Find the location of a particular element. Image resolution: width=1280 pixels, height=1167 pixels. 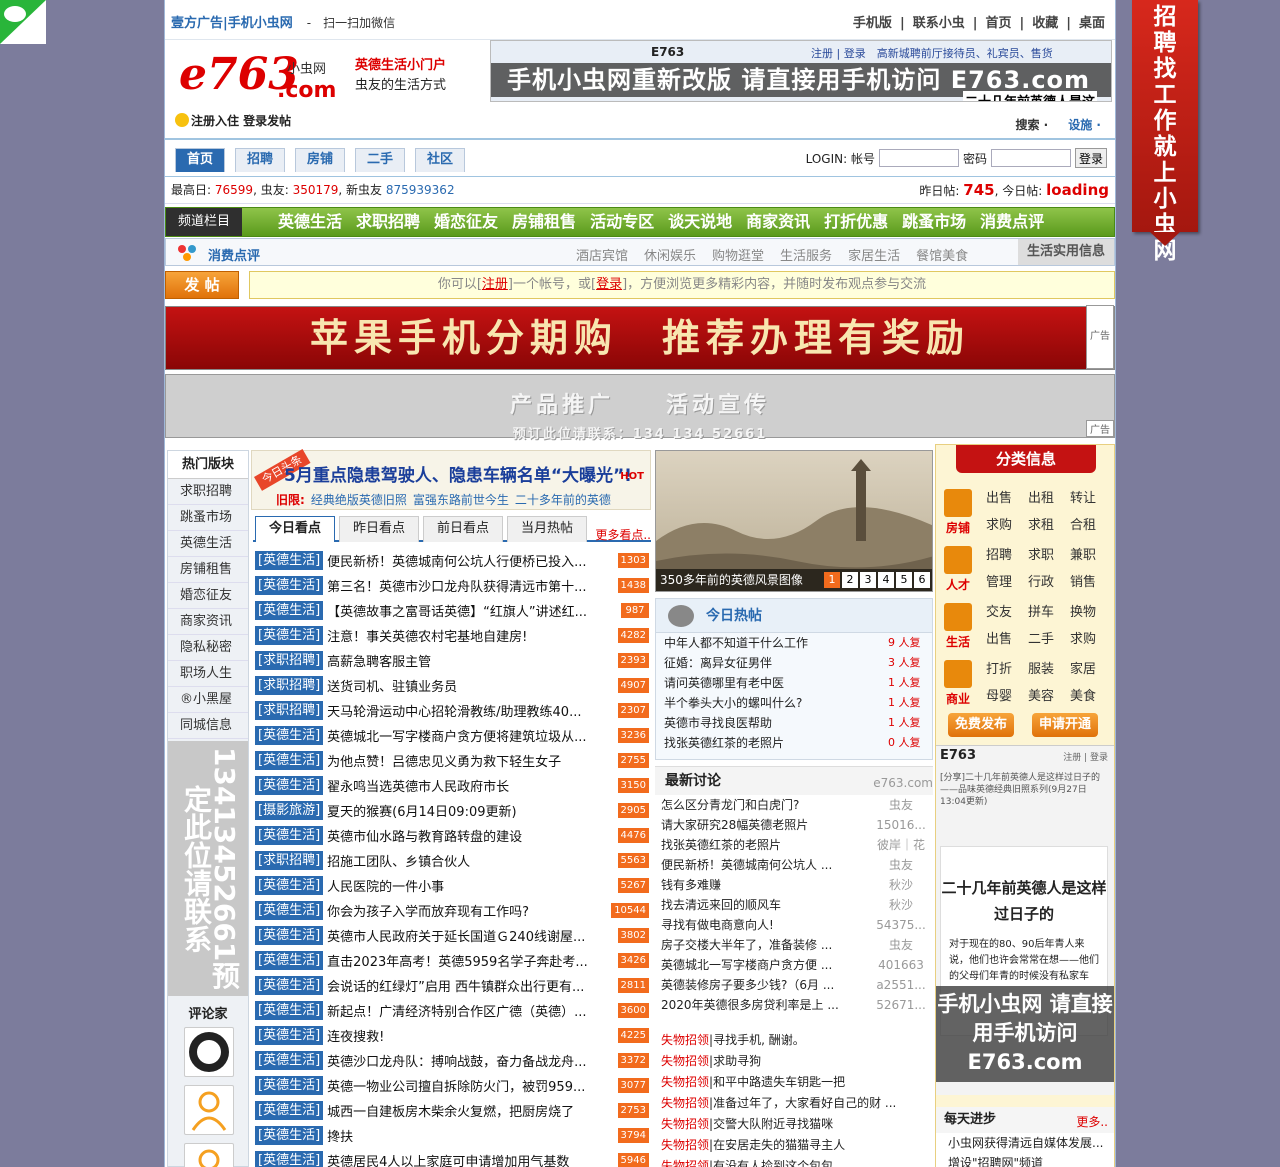

category-link: 管理 is located at coordinates (1007, 580).